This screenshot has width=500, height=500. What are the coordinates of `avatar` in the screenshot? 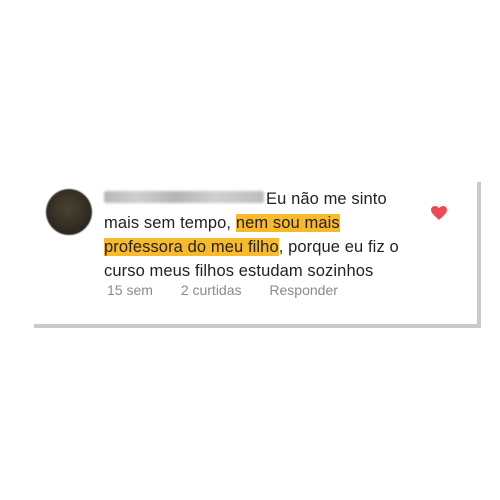 It's located at (69, 212).